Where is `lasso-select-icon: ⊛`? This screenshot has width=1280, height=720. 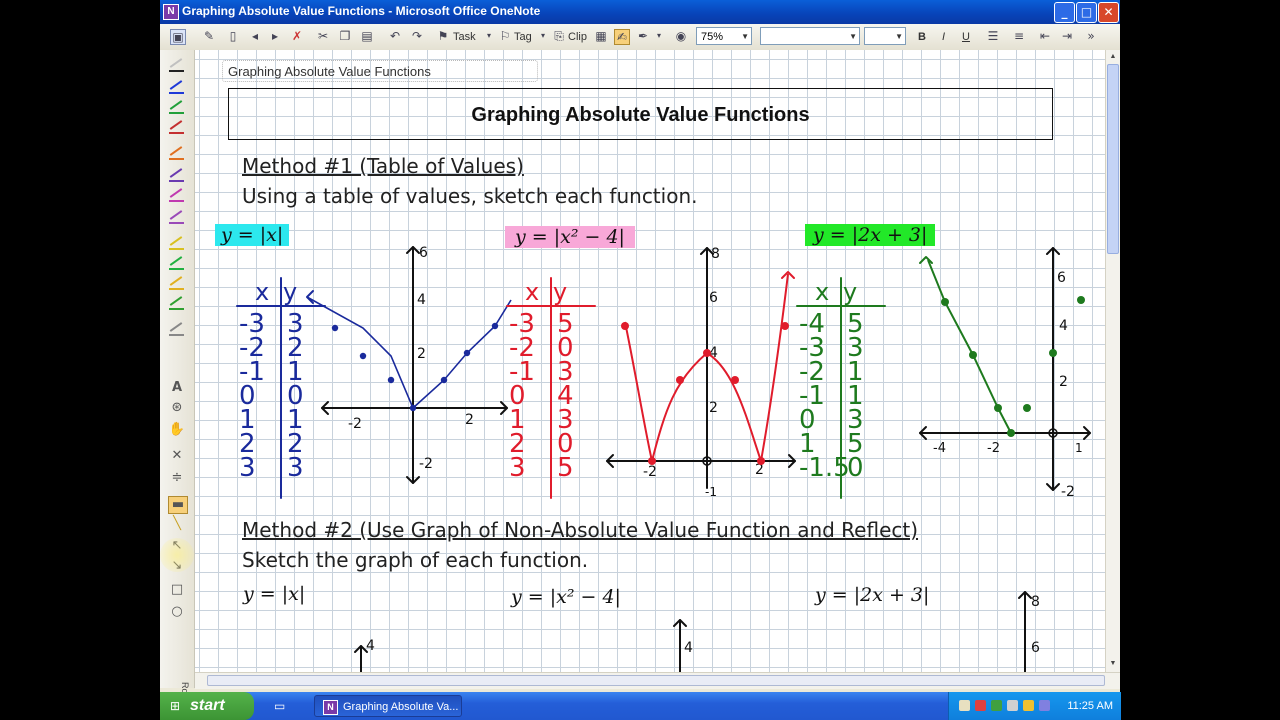 lasso-select-icon: ⊛ is located at coordinates (177, 408).